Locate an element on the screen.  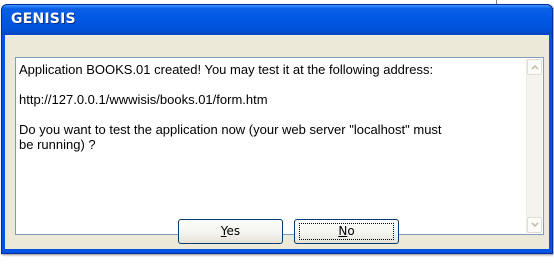
yes-button: Yes is located at coordinates (230, 231).